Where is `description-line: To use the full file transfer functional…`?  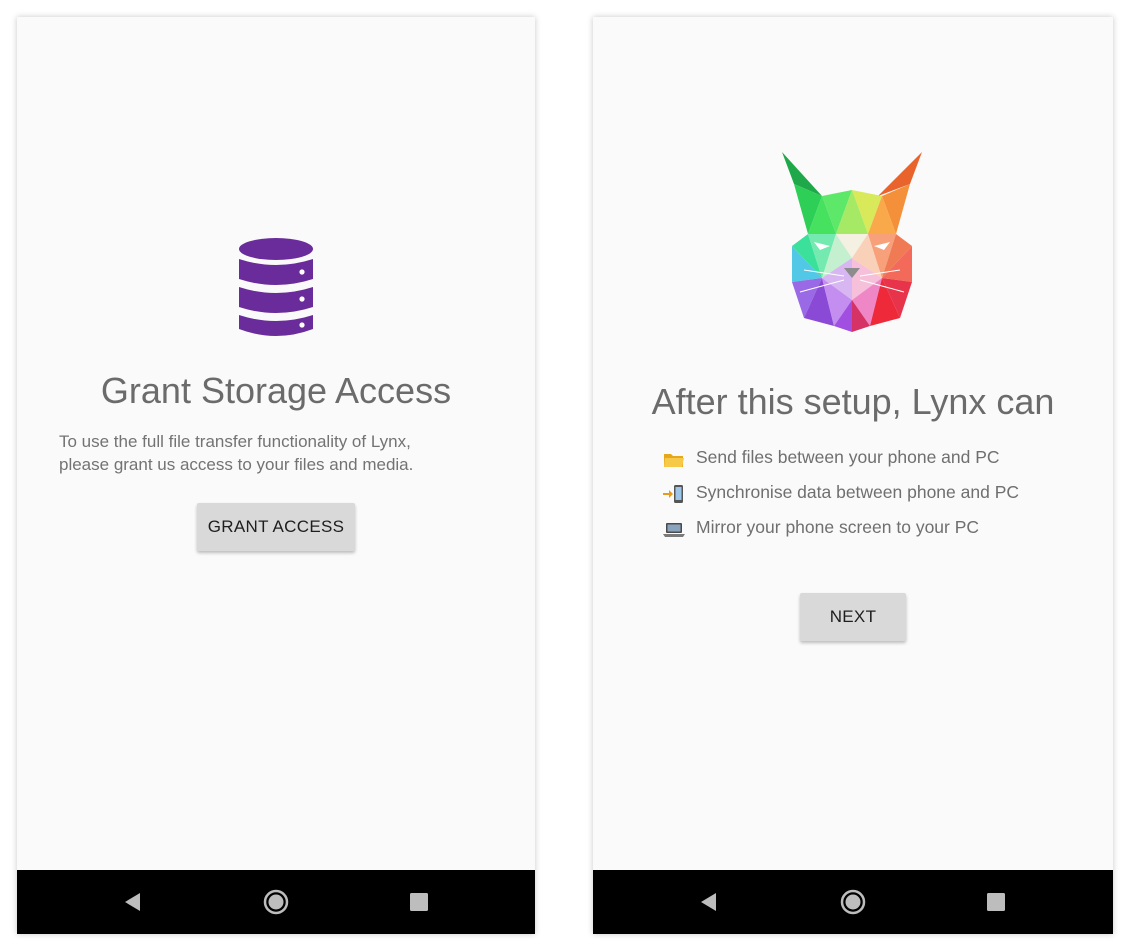
description-line: To use the full file transfer functional… is located at coordinates (235, 441).